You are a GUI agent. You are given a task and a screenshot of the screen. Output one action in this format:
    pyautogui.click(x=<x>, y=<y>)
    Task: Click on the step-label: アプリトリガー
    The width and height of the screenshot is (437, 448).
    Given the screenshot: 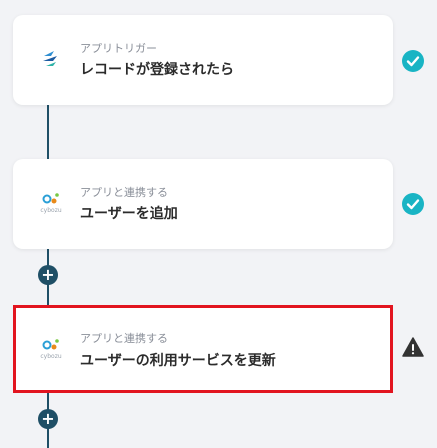 What is the action you would take?
    pyautogui.click(x=118, y=48)
    